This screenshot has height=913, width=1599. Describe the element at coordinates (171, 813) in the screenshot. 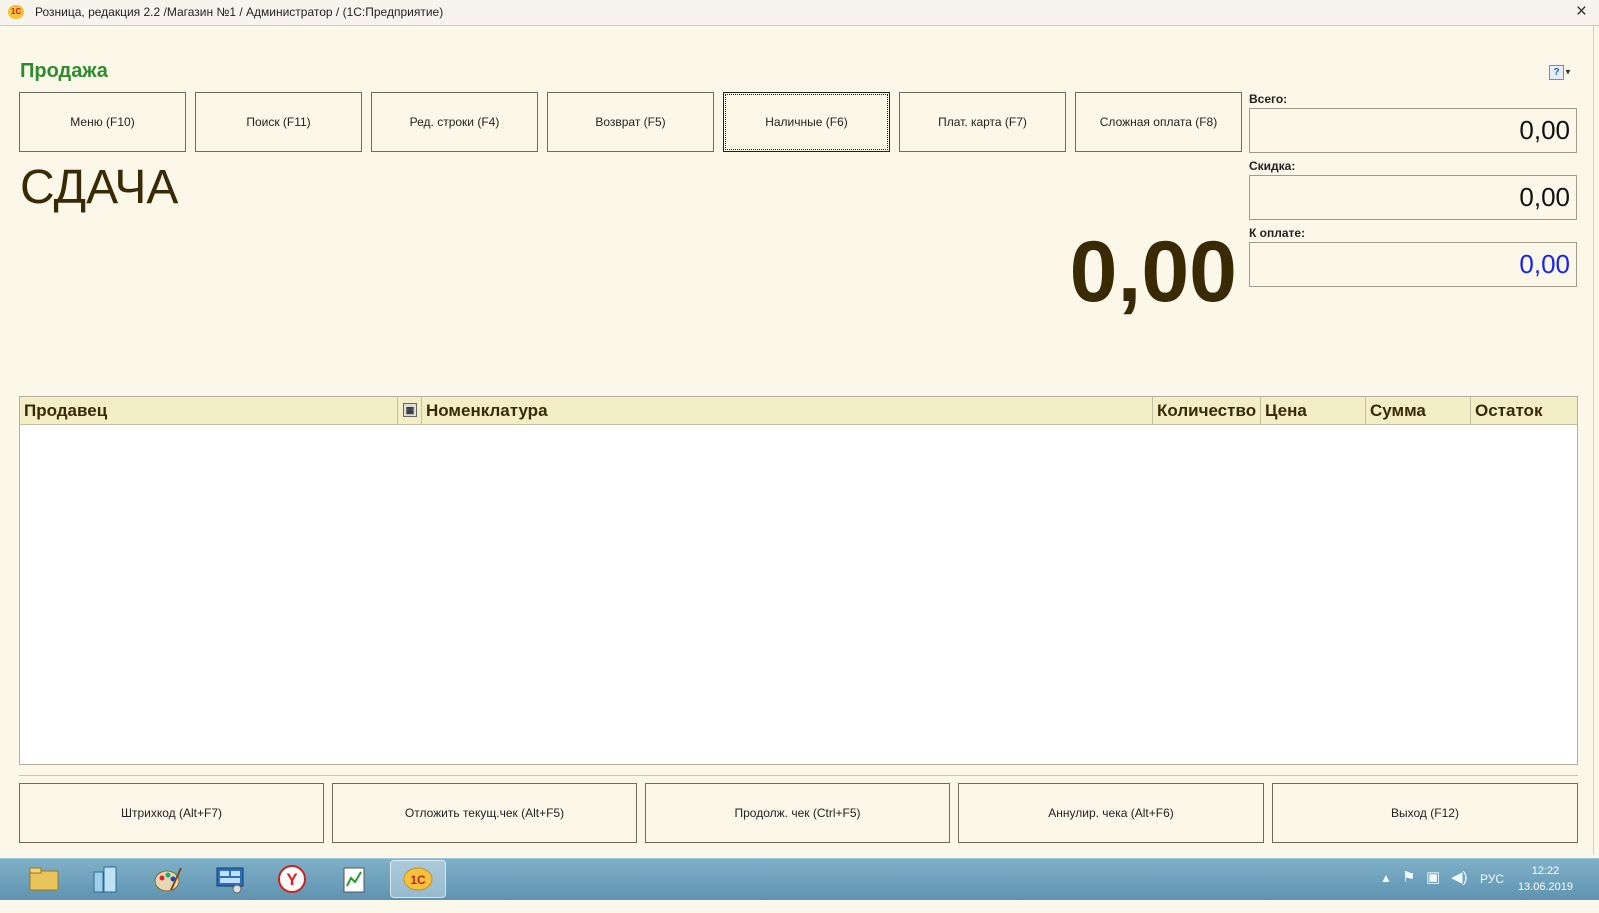

I see `barcode-button: Штрихкод (Alt+F7)` at that location.